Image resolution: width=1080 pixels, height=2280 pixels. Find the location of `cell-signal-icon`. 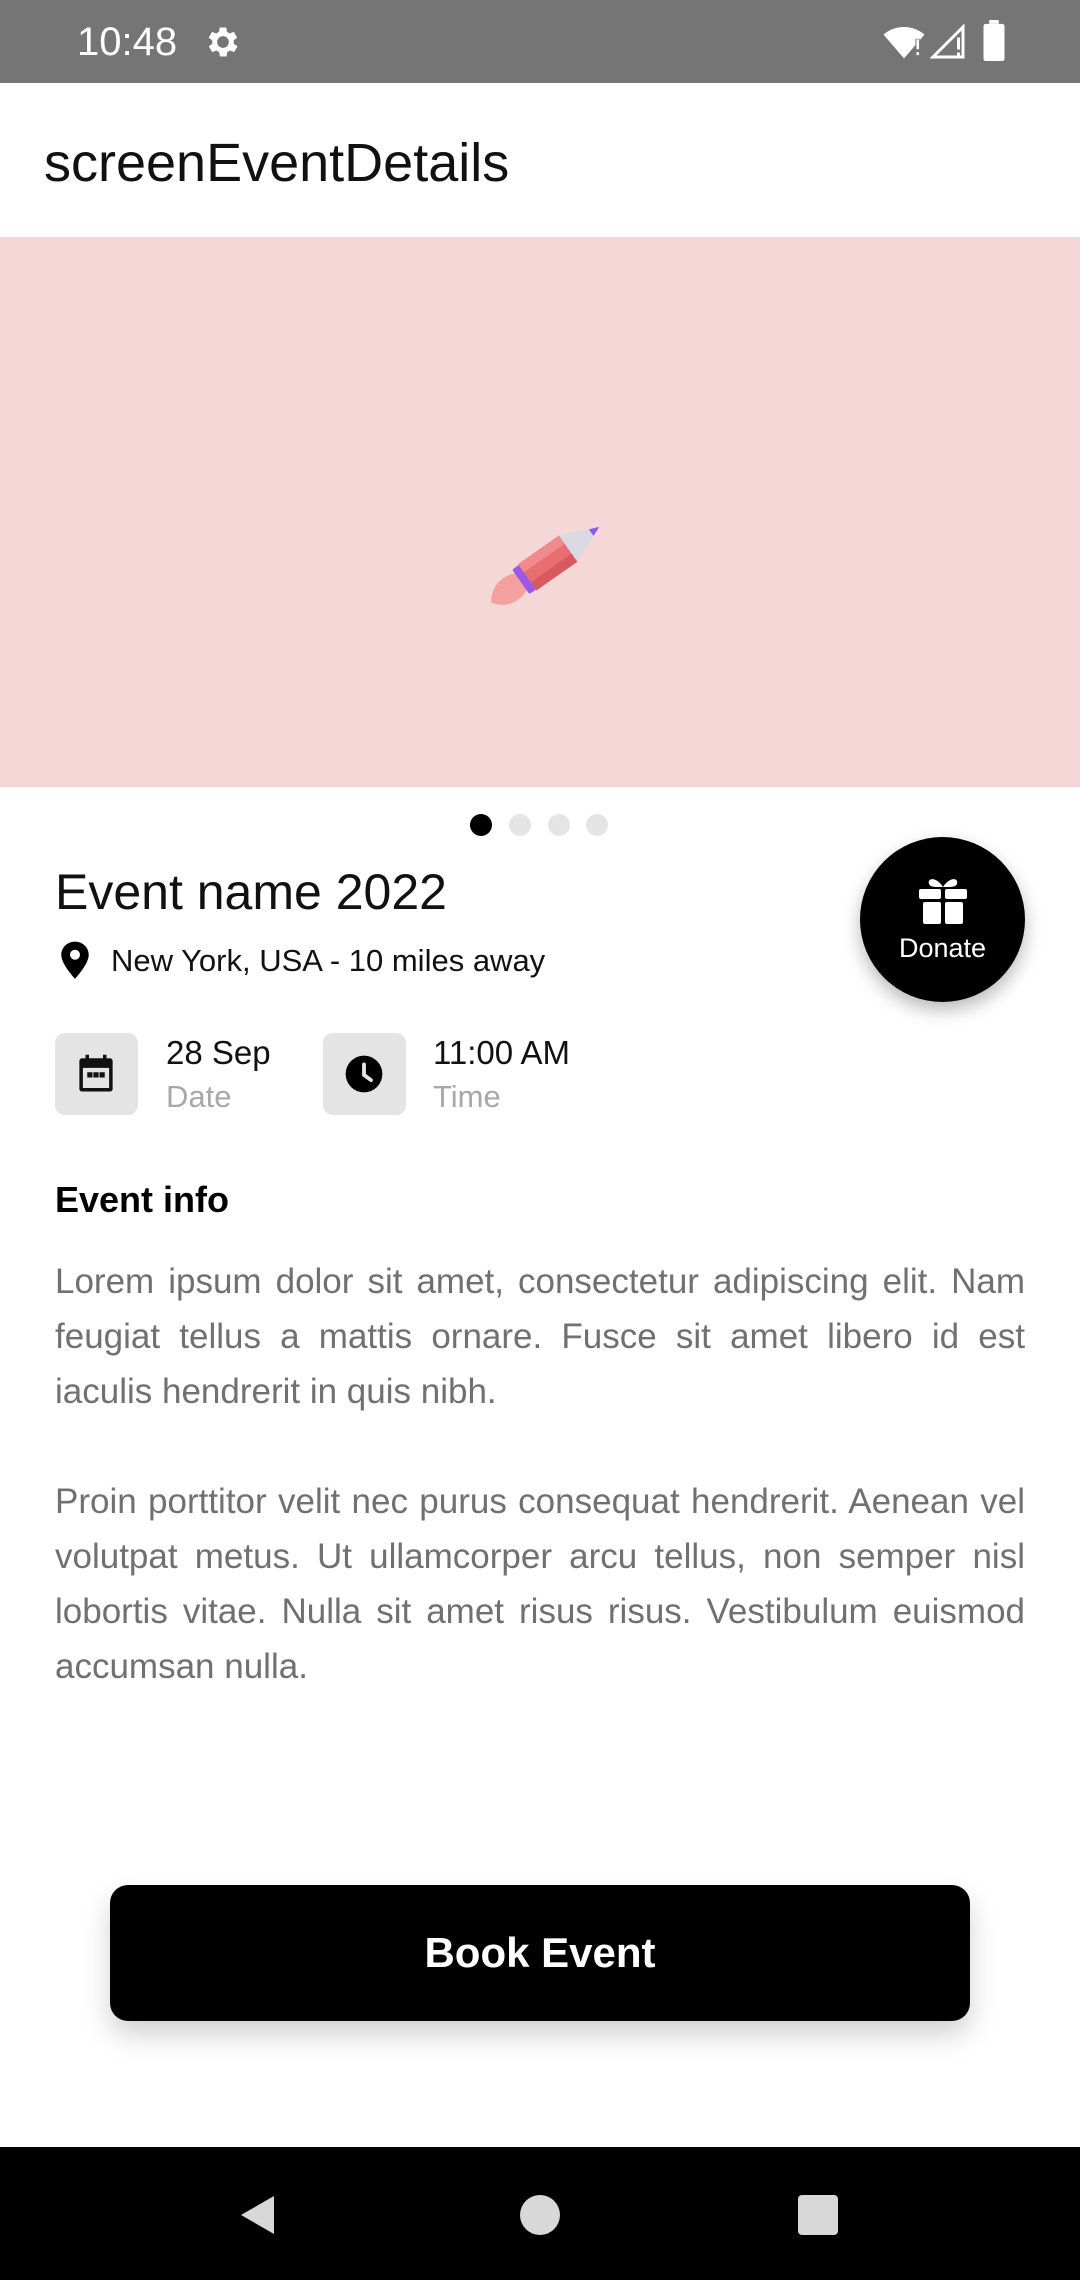

cell-signal-icon is located at coordinates (947, 41).